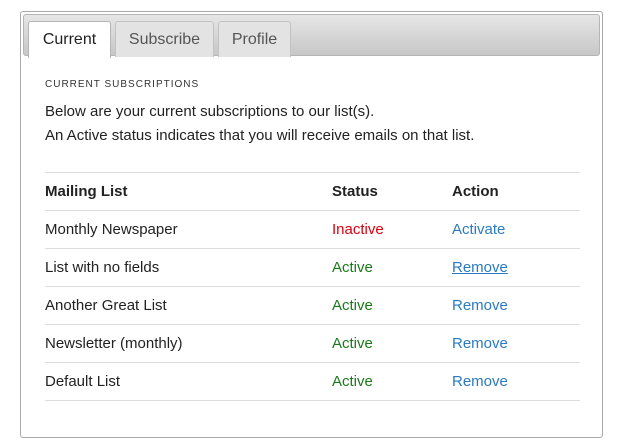  Describe the element at coordinates (188, 305) in the screenshot. I see `list-name: Another Great List` at that location.